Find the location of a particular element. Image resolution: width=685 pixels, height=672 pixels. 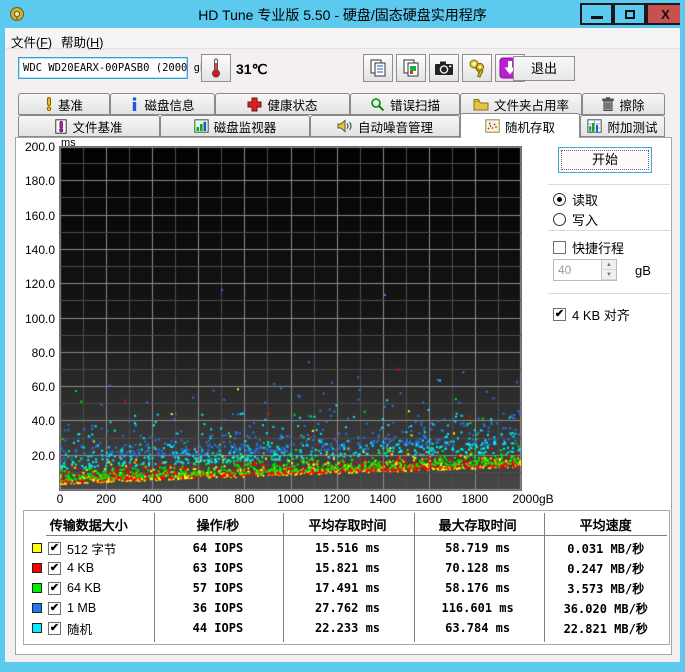

y-tick-label: 140.0 is located at coordinates (39, 249).